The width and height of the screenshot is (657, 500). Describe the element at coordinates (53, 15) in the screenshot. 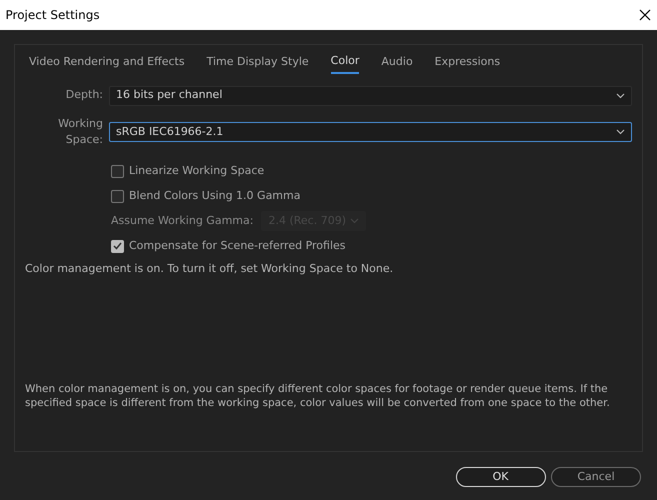

I see `window-title: Project Settings` at that location.